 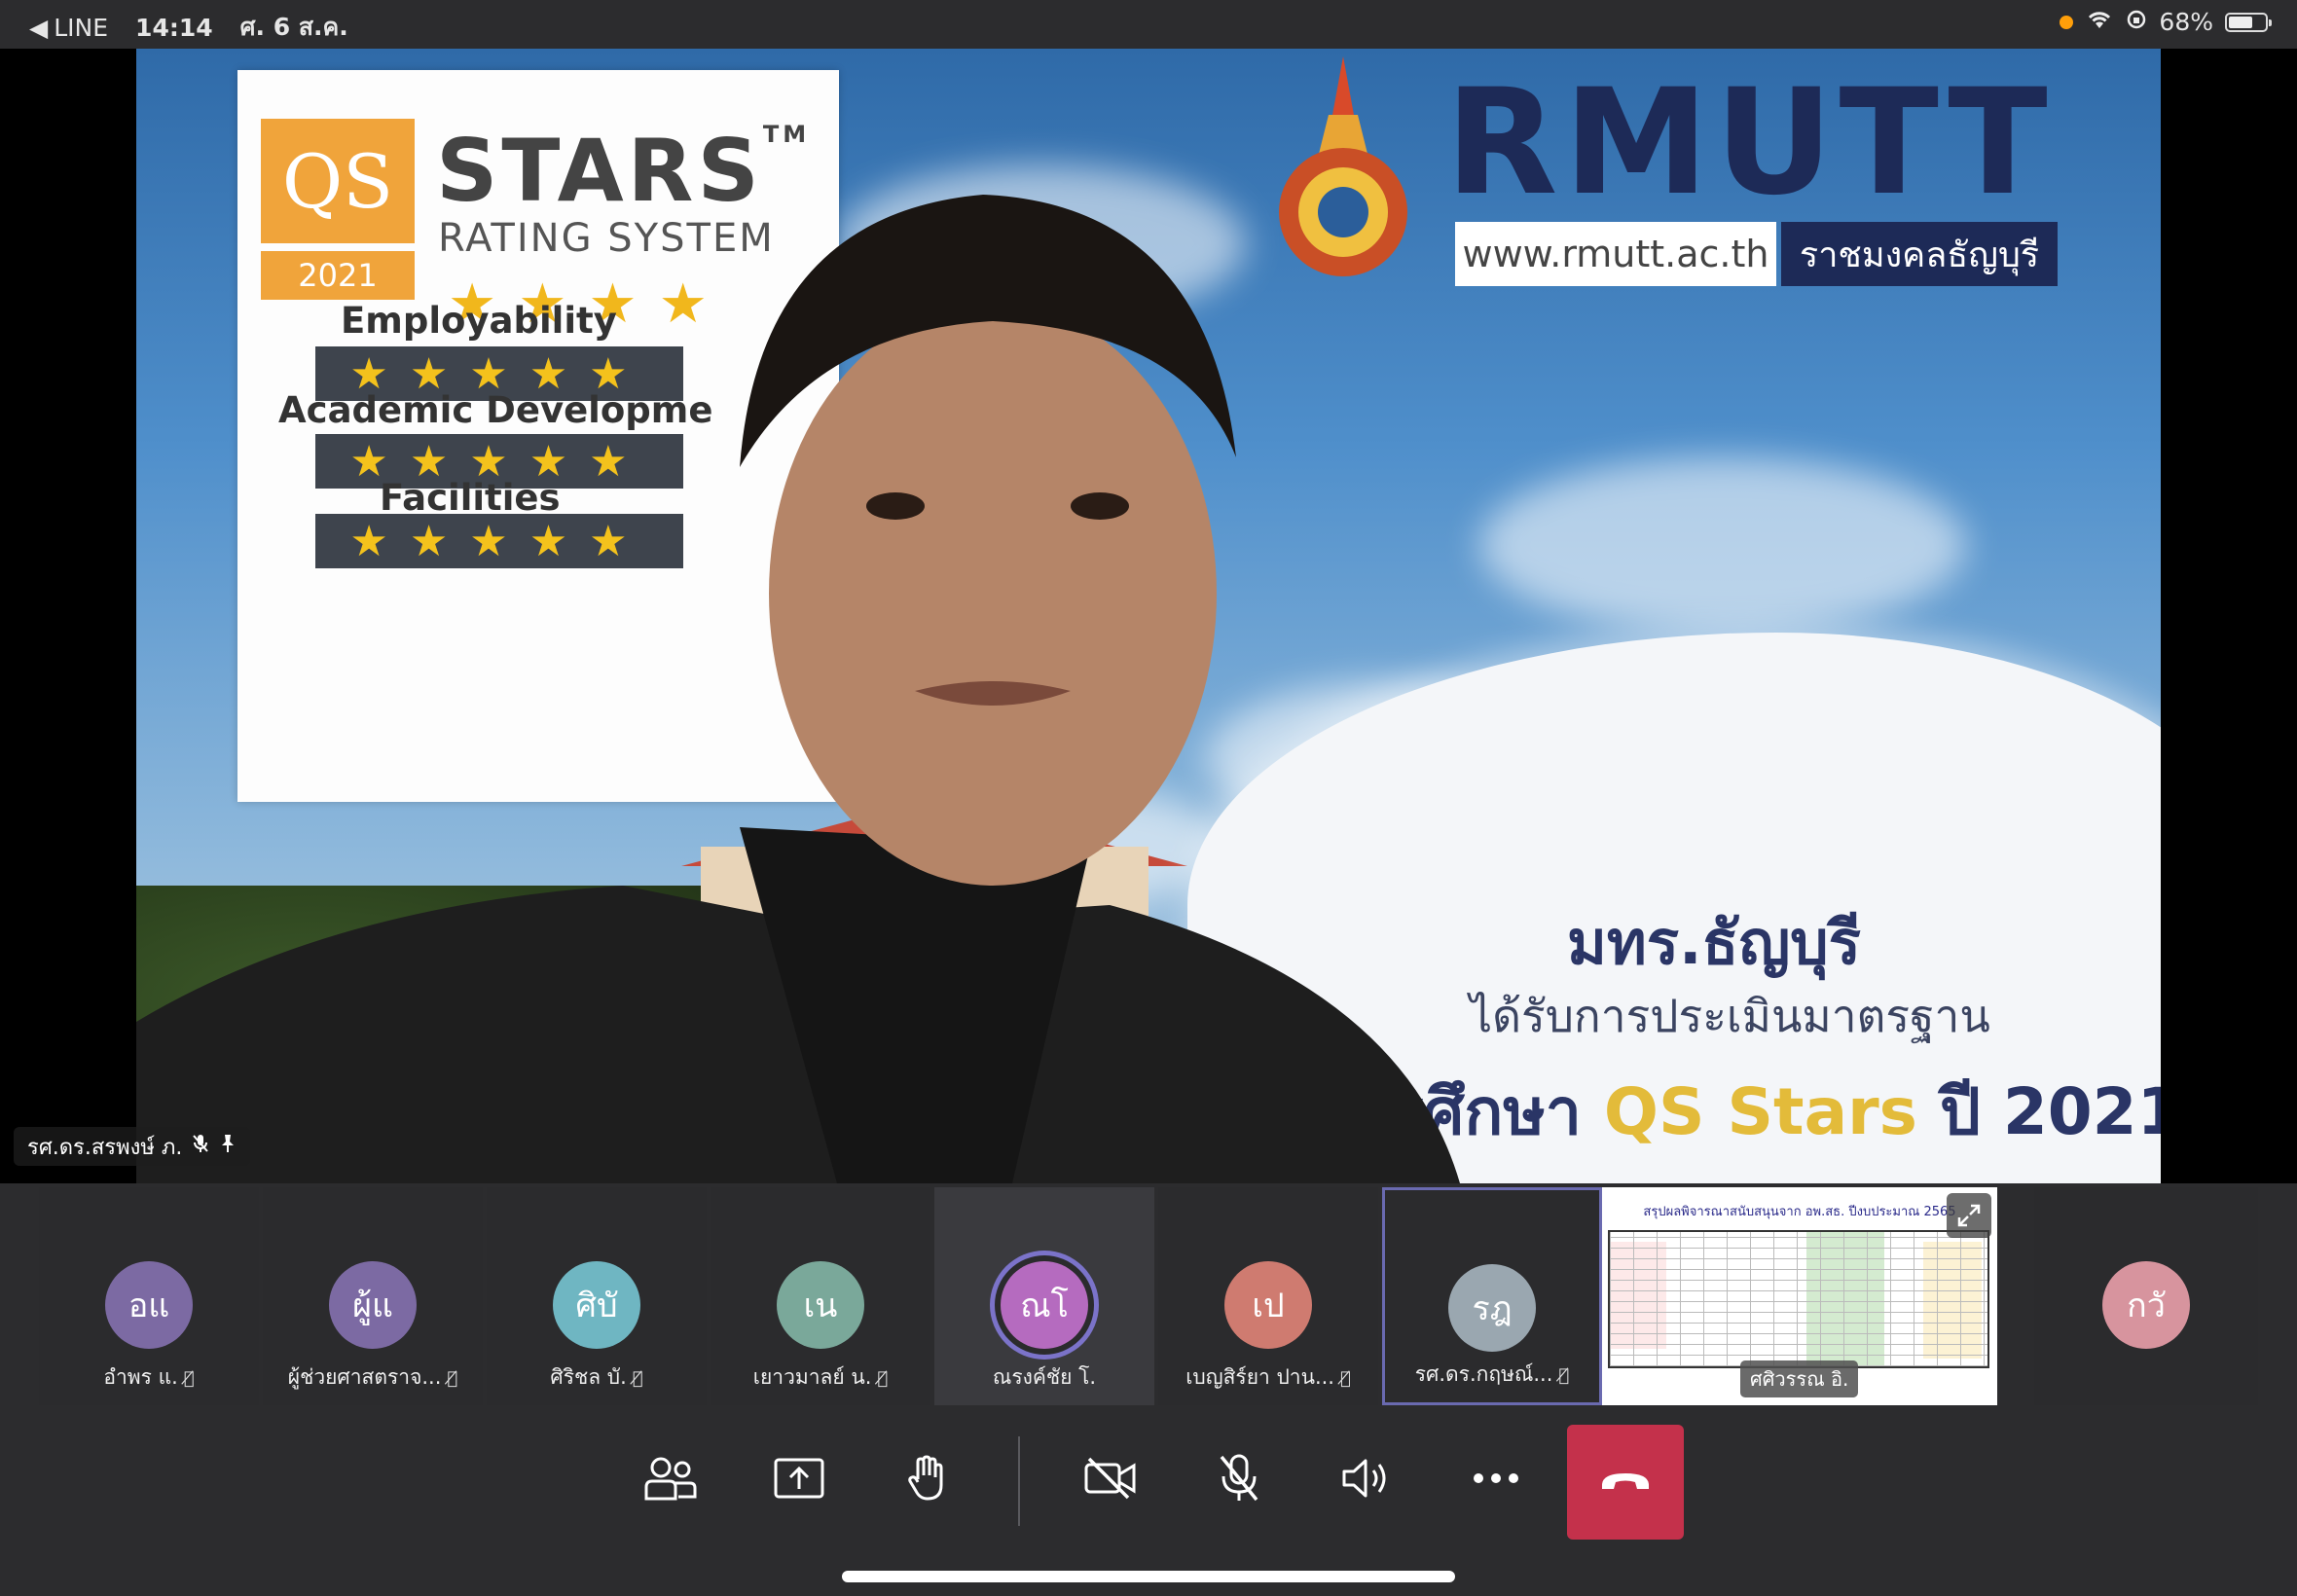 I want to click on speaker-name: รศ.ดร.สรพงษ์ ภ., so click(x=105, y=1147).